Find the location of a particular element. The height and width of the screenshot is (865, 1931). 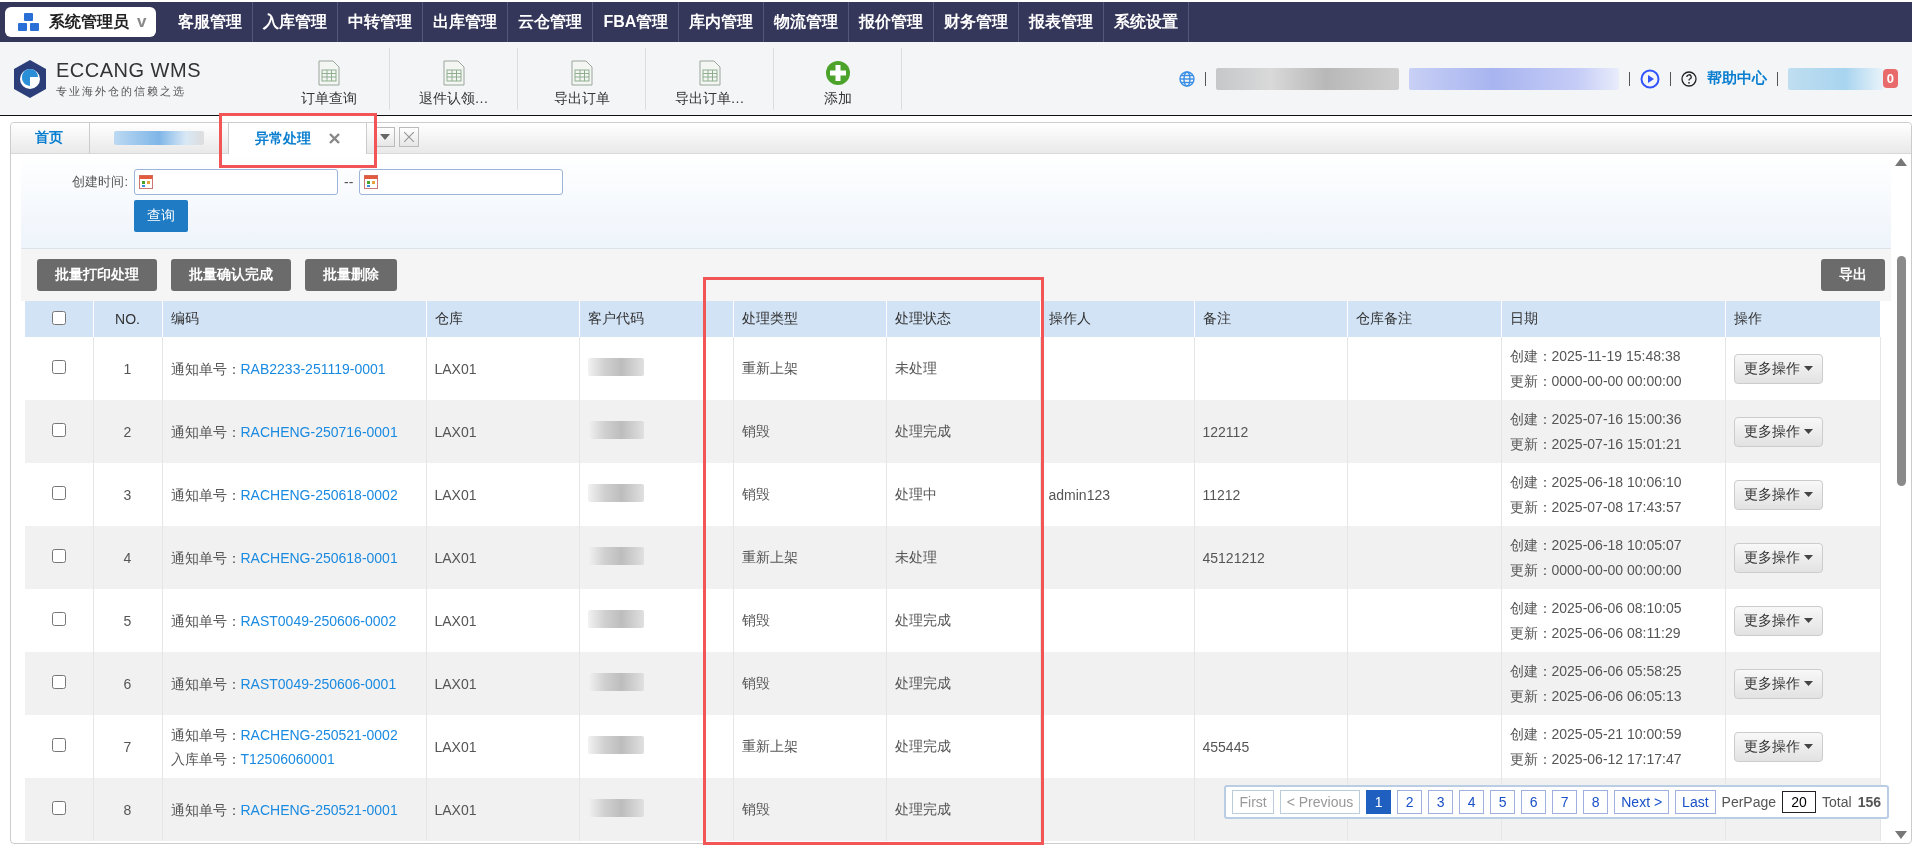

page-number: 4 is located at coordinates (1472, 802).